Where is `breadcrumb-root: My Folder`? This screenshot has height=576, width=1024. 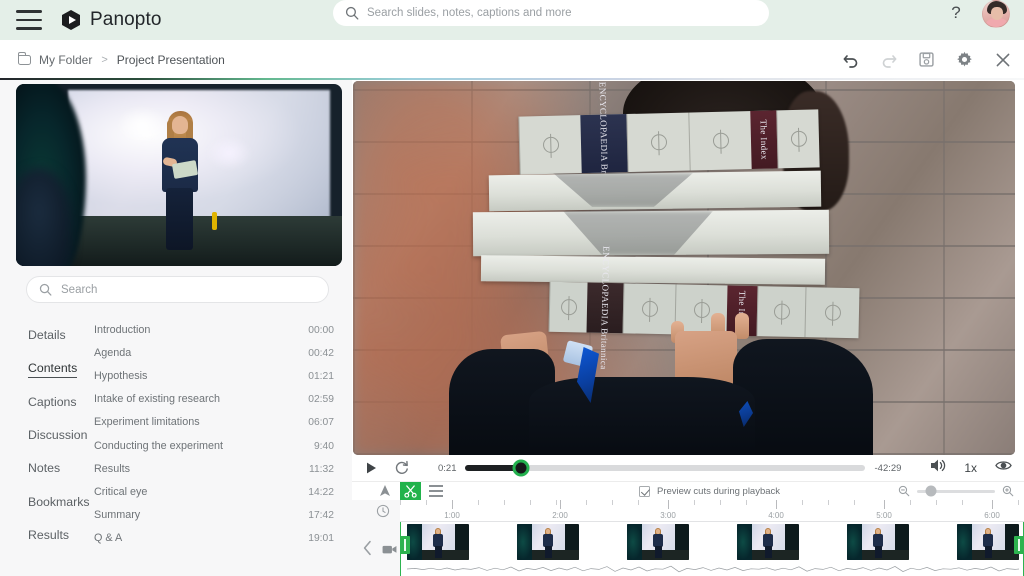
breadcrumb-root: My Folder is located at coordinates (65, 60).